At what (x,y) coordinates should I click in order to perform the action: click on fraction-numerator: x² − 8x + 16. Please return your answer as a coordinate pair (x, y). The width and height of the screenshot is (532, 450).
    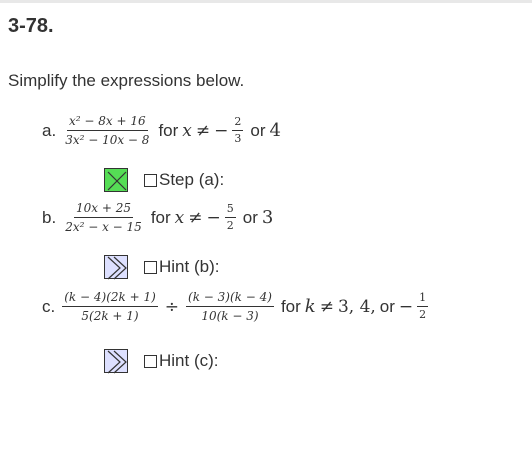
    Looking at the image, I should click on (107, 122).